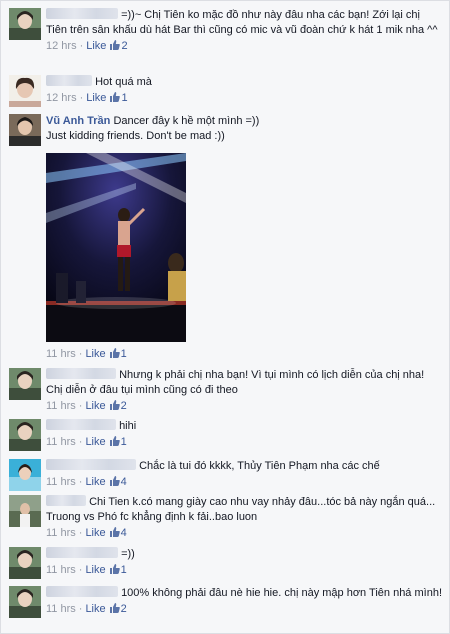  What do you see at coordinates (186, 121) in the screenshot?
I see `comment-text: Dancer đây k hề một mình =))` at bounding box center [186, 121].